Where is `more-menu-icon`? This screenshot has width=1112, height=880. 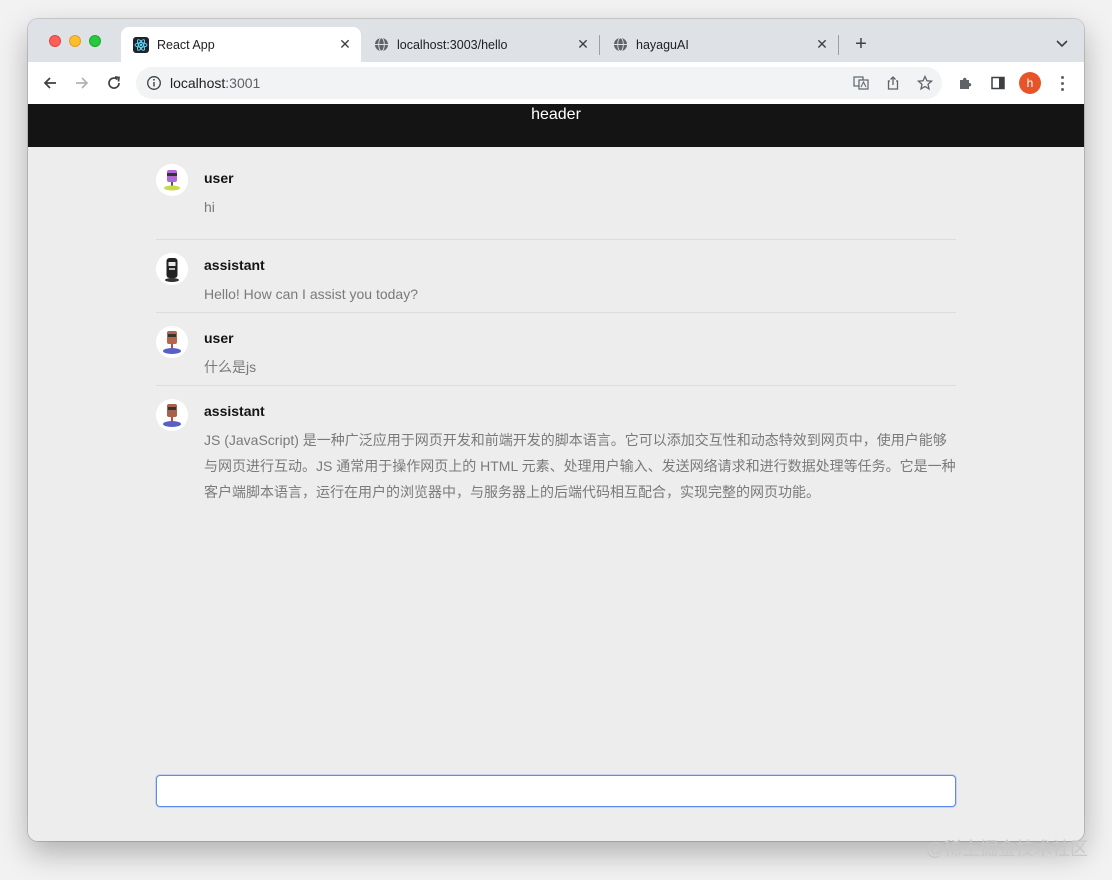 more-menu-icon is located at coordinates (1062, 83).